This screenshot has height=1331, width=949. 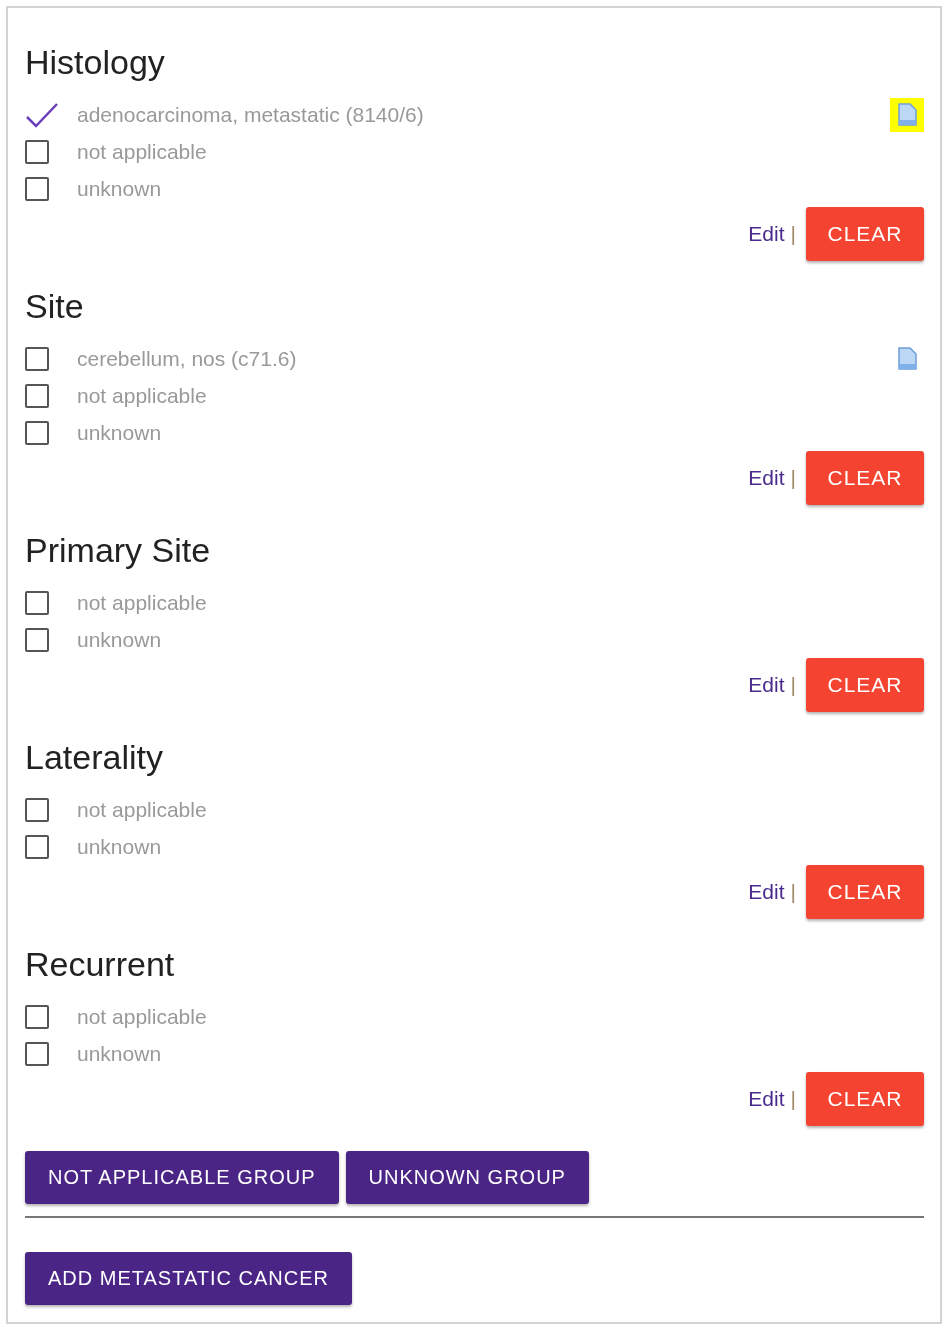 I want to click on section-heading: Histology, so click(x=95, y=62).